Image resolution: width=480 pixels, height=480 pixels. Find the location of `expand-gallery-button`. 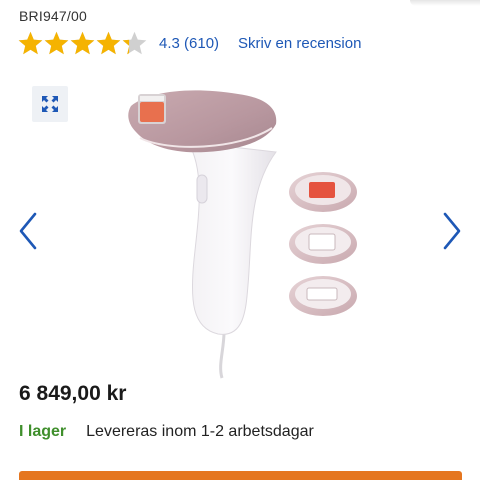

expand-gallery-button is located at coordinates (50, 104).